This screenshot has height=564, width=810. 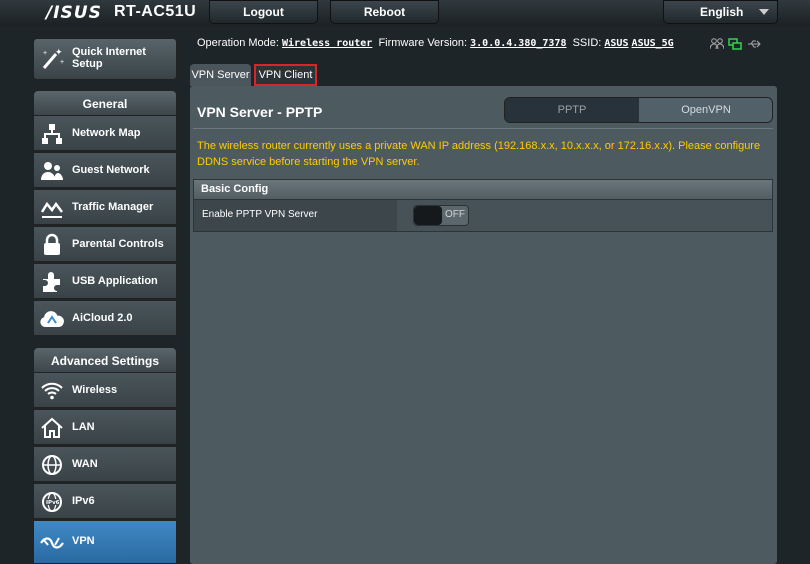 What do you see at coordinates (705, 110) in the screenshot?
I see `segment-openvpn: OpenVPN` at bounding box center [705, 110].